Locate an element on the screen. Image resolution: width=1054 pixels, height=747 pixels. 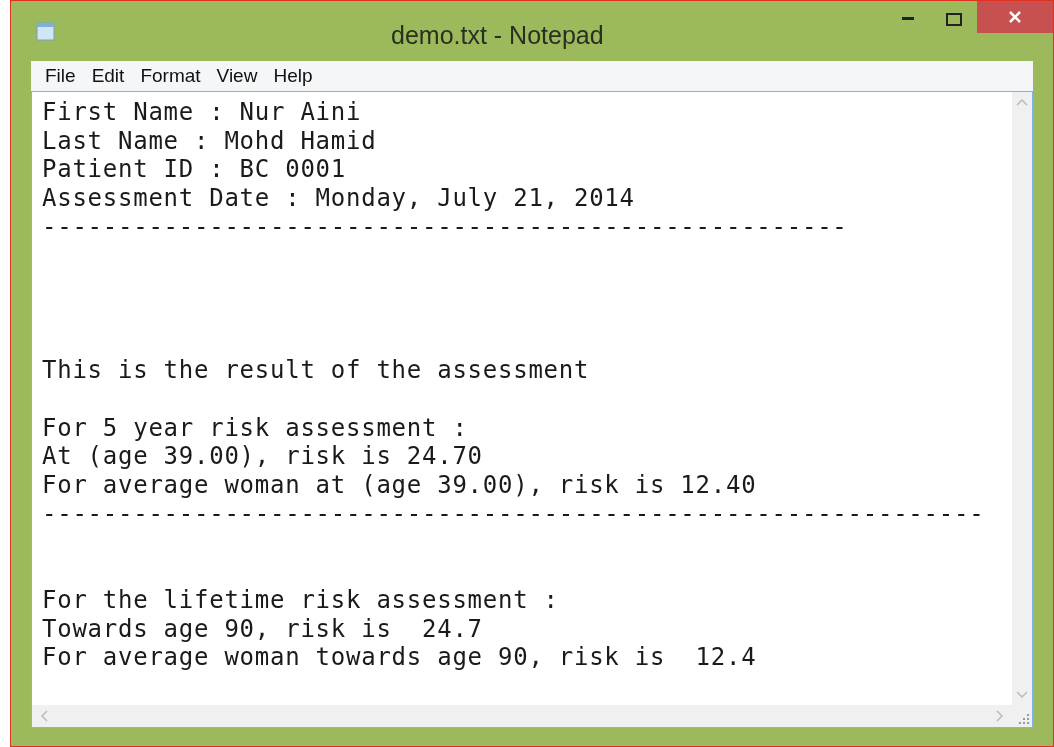
horizontal-scrollbar is located at coordinates (522, 716).